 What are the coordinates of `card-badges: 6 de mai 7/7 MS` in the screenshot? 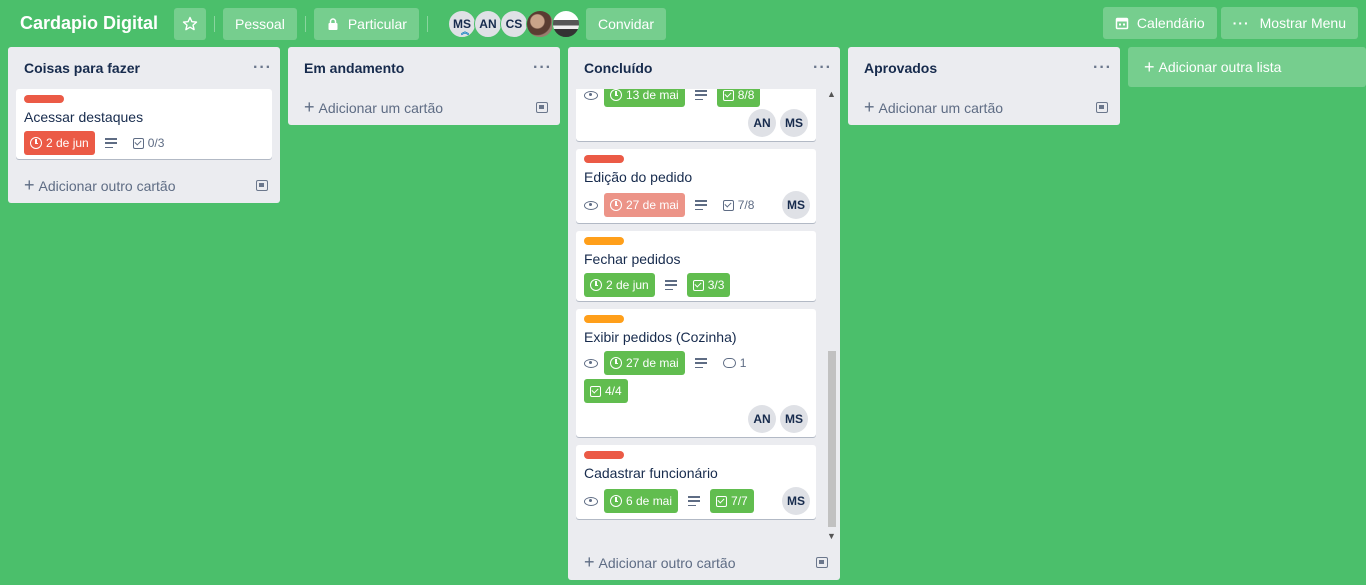 It's located at (697, 501).